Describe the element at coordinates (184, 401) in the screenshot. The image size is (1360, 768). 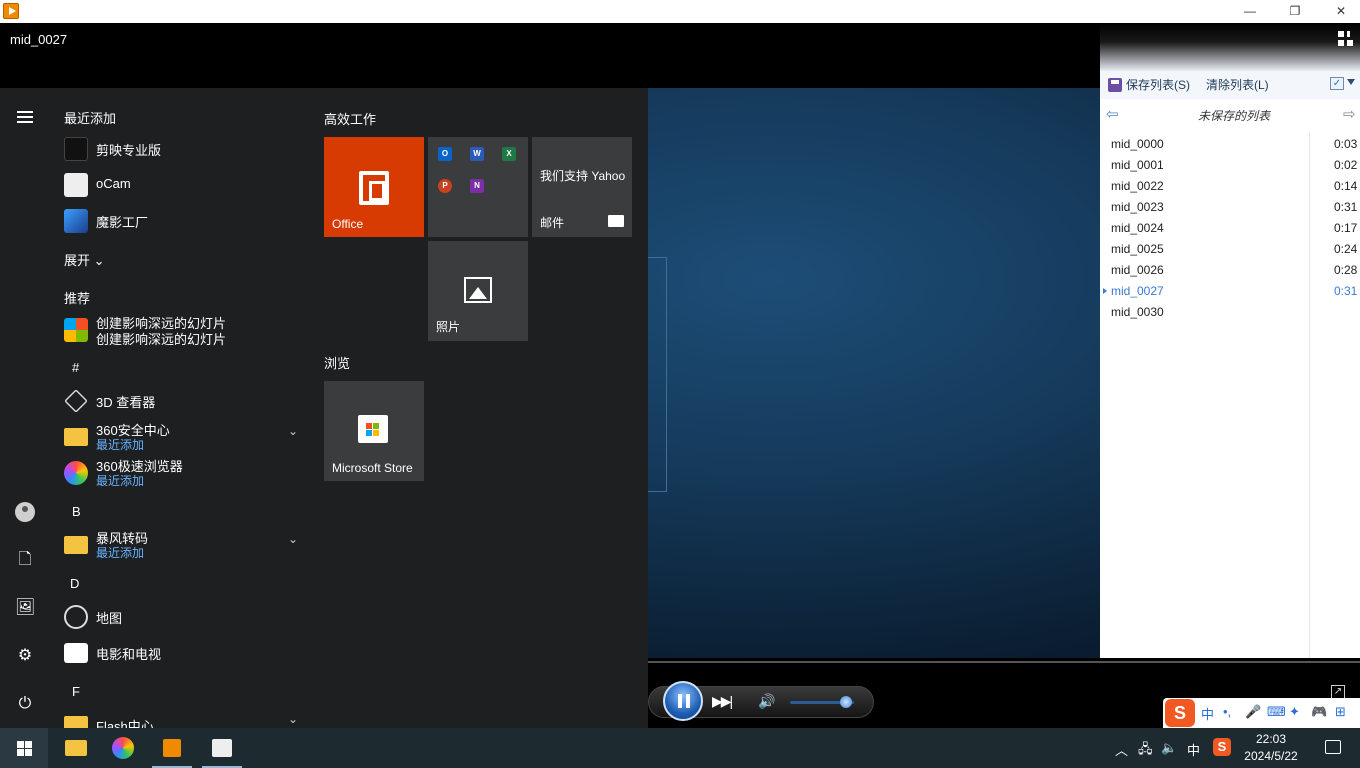
I see `app-3d-viewer: 3D 查看器` at that location.